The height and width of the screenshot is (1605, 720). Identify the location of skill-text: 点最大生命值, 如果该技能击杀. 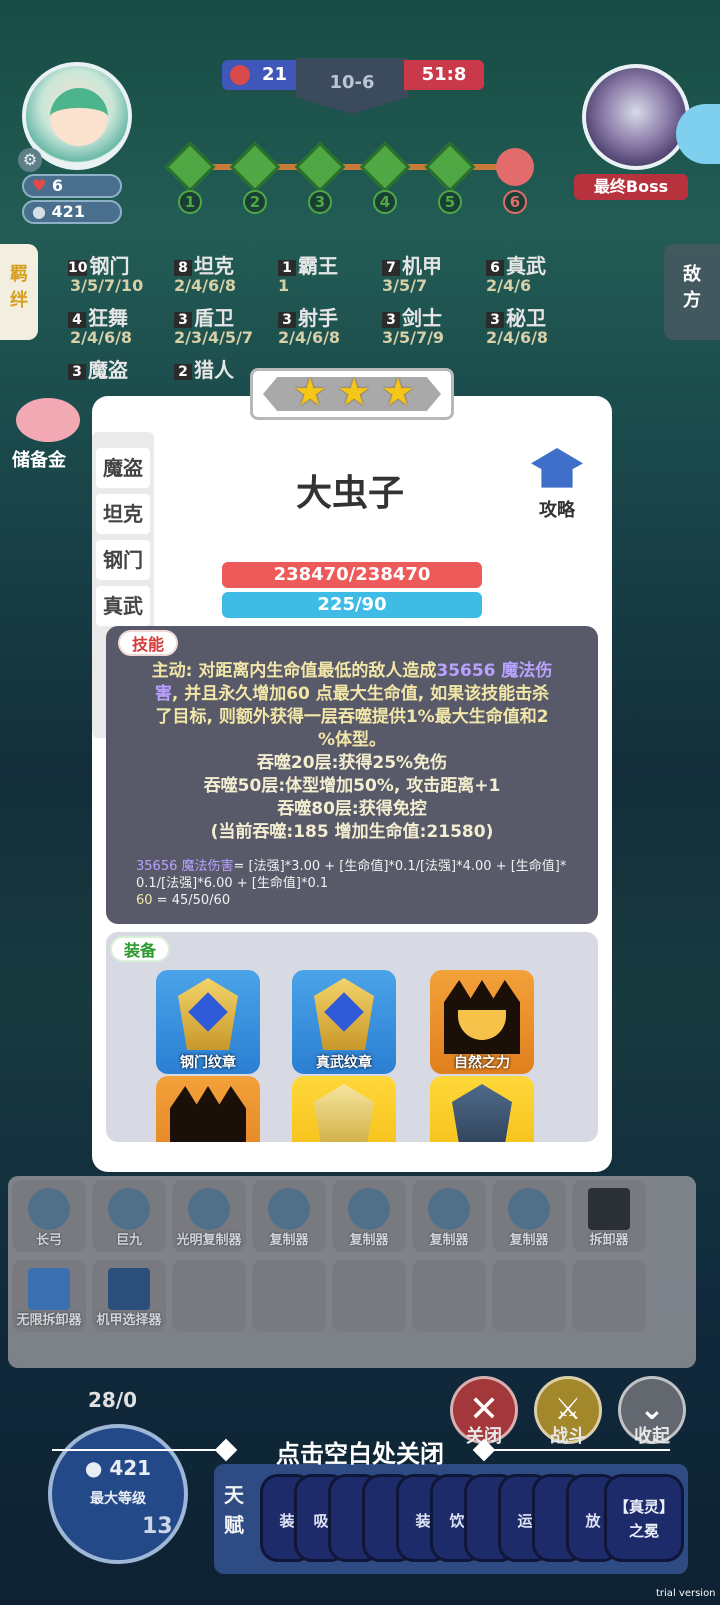
(429, 694).